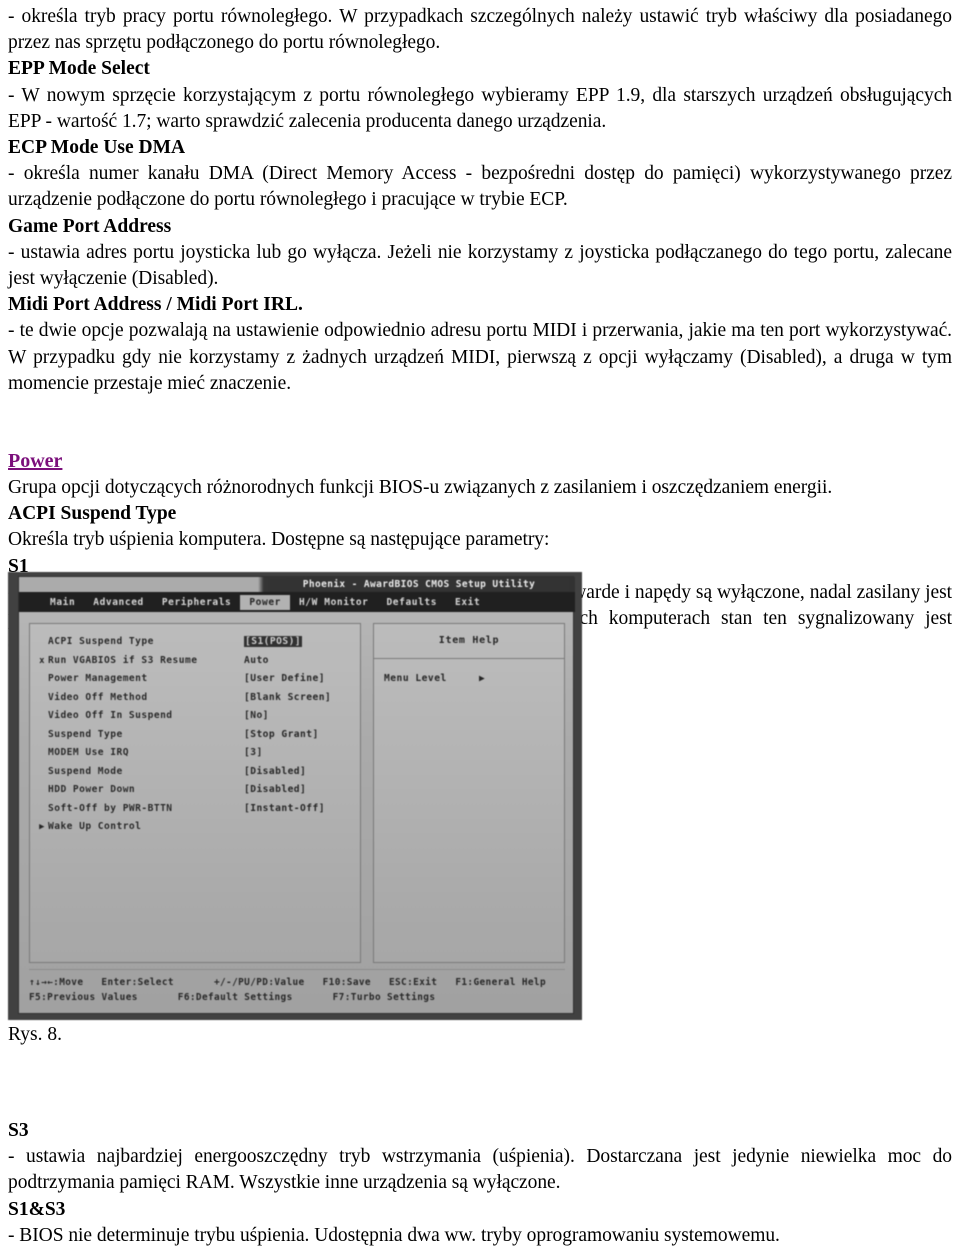  Describe the element at coordinates (195, 701) in the screenshot. I see `bios-setting-row: Video Off Method [Blank Screen]` at that location.